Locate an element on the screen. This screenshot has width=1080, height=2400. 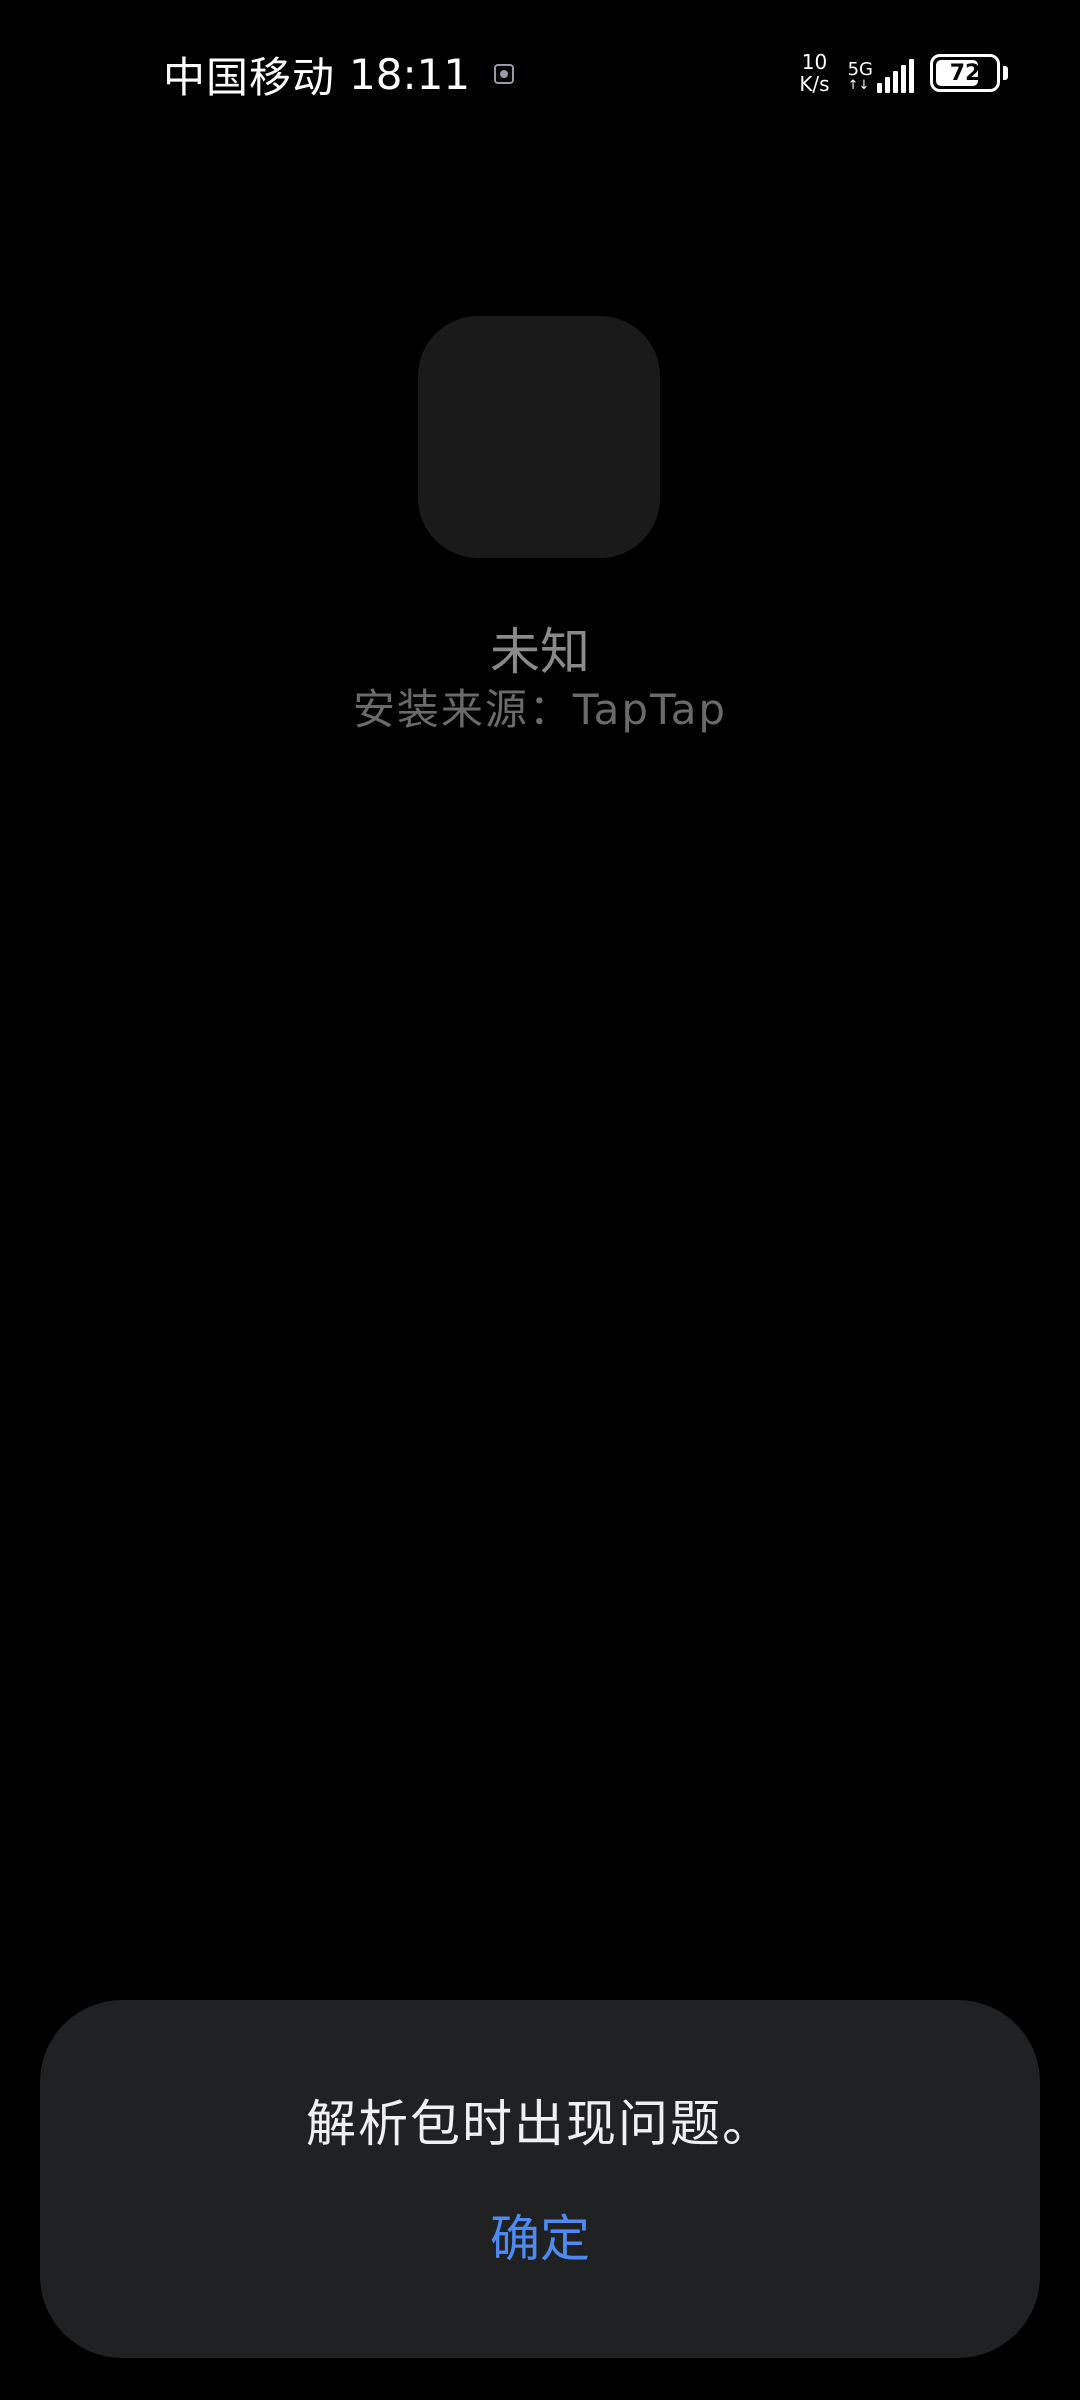
cellular-signal-icon is located at coordinates (895, 75).